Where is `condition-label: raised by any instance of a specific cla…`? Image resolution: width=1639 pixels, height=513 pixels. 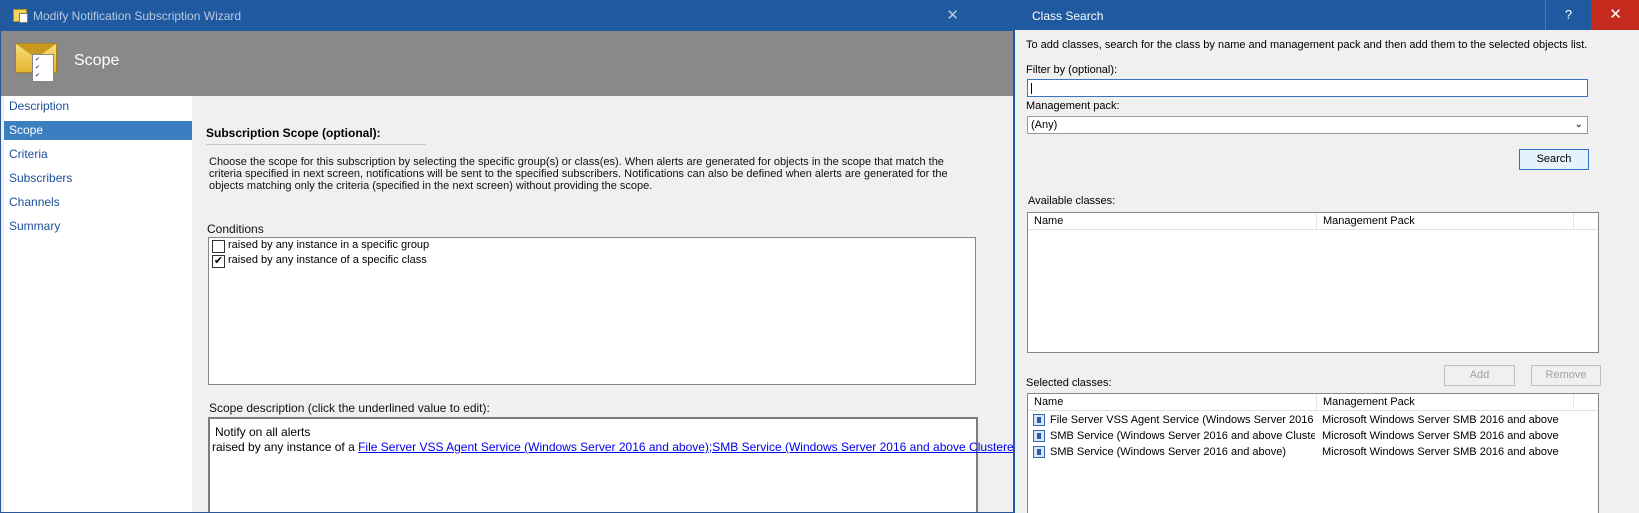 condition-label: raised by any instance of a specific cla… is located at coordinates (327, 260).